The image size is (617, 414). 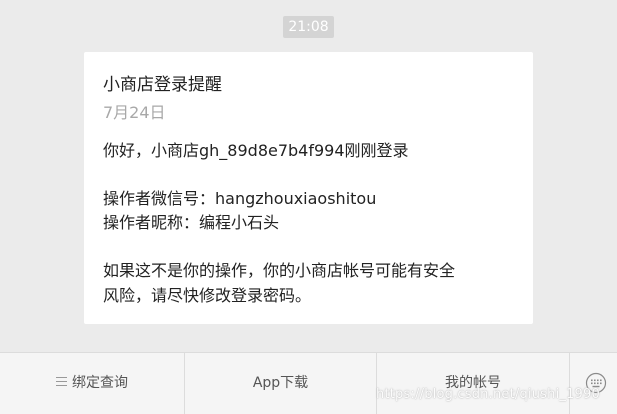 What do you see at coordinates (256, 150) in the screenshot?
I see `message-greeting: 你好，小商店gh_89d8e7b4f994刚刚登录` at bounding box center [256, 150].